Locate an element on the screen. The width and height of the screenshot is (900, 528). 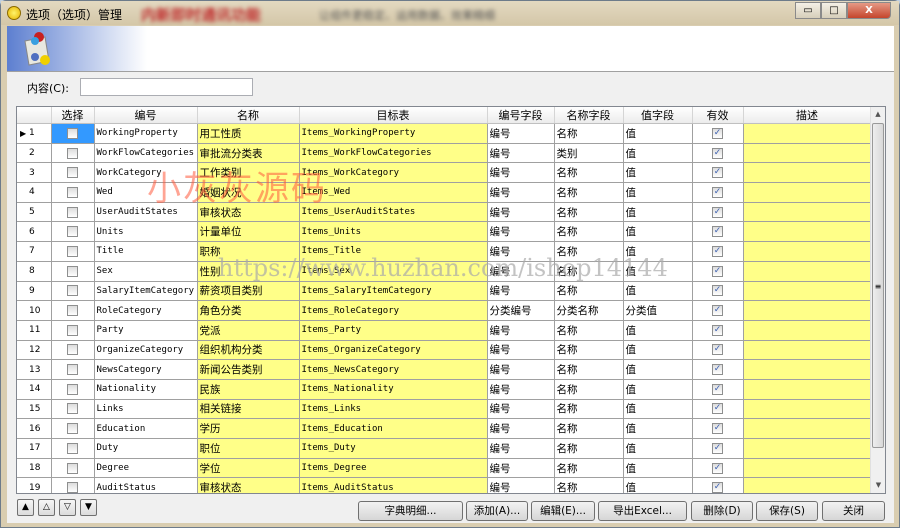
name-cell: 党派 is located at coordinates (248, 330).